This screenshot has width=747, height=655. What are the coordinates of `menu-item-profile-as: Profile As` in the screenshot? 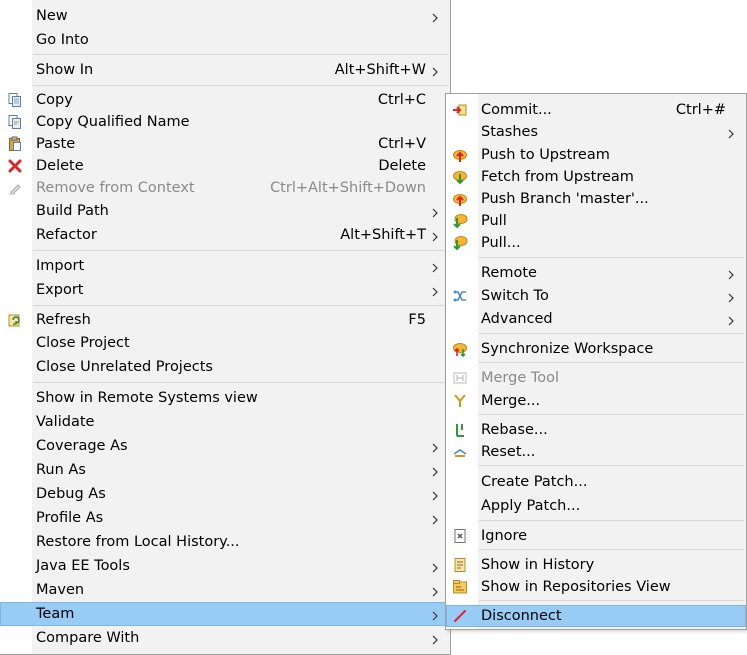 It's located at (225, 518).